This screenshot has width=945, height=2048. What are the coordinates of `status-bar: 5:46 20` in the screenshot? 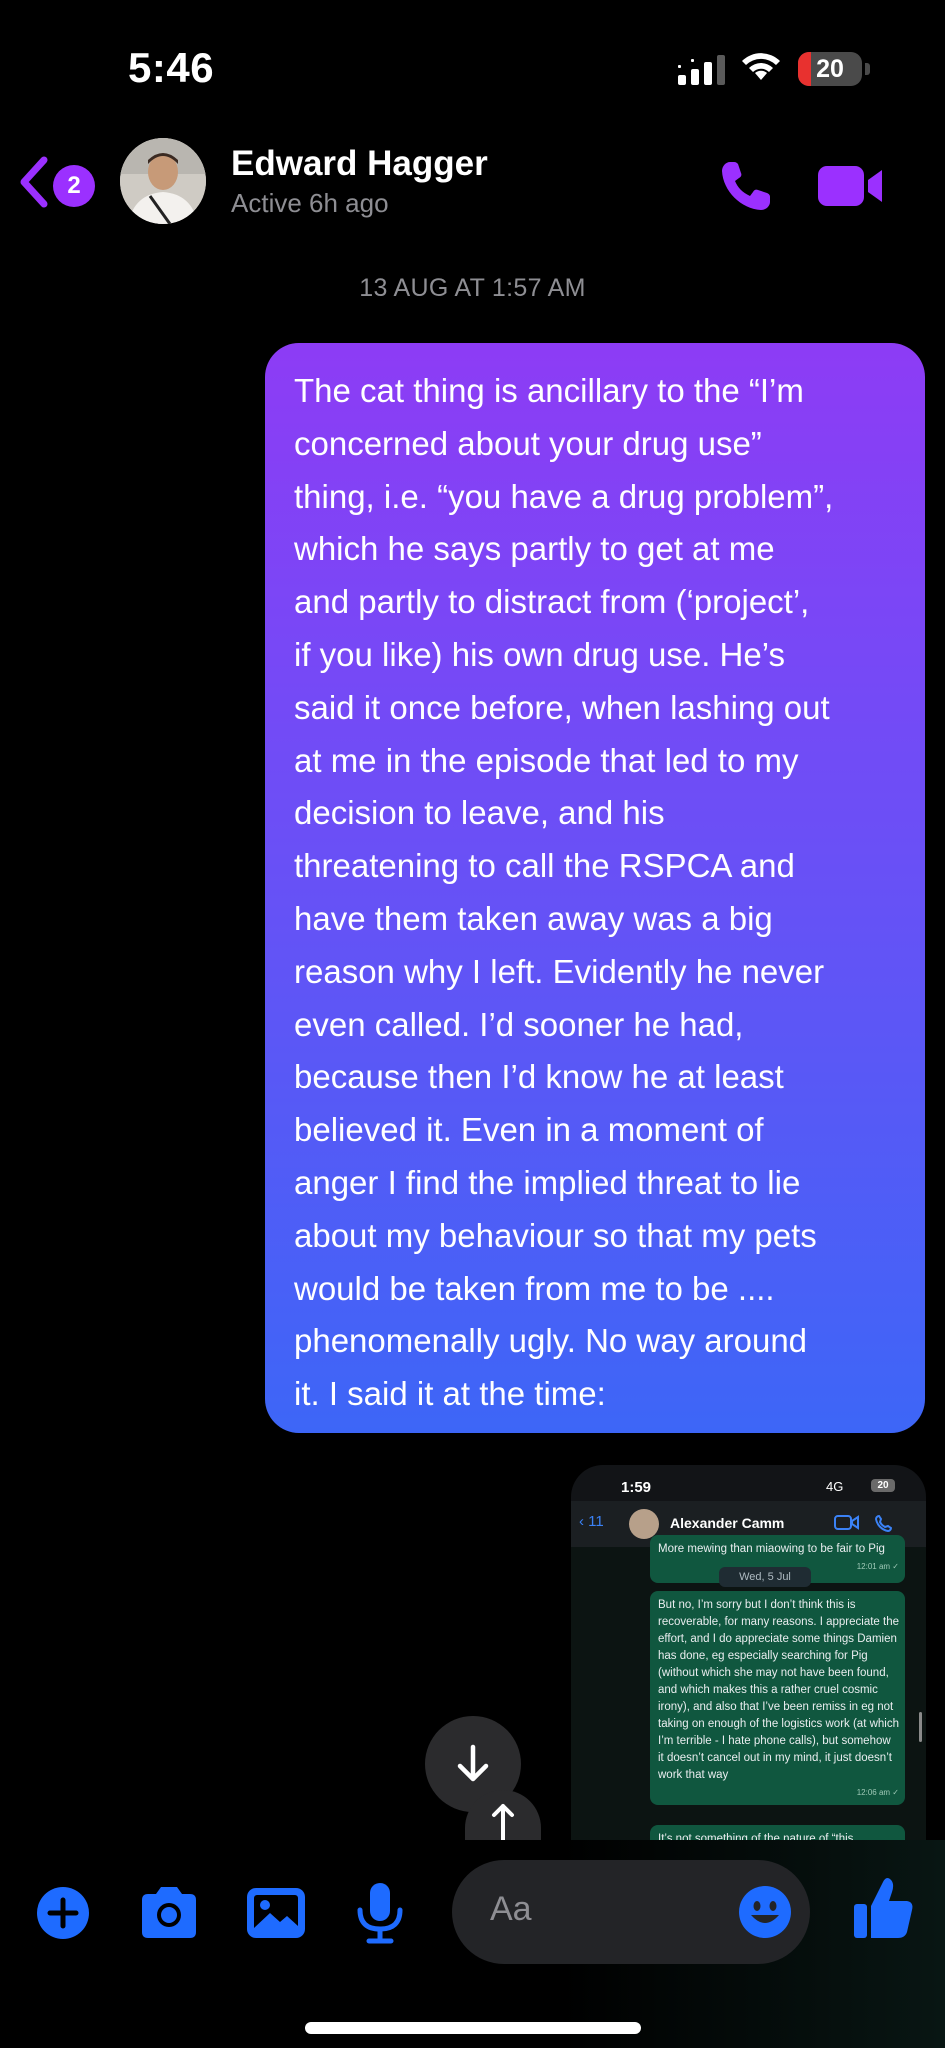 It's located at (472, 65).